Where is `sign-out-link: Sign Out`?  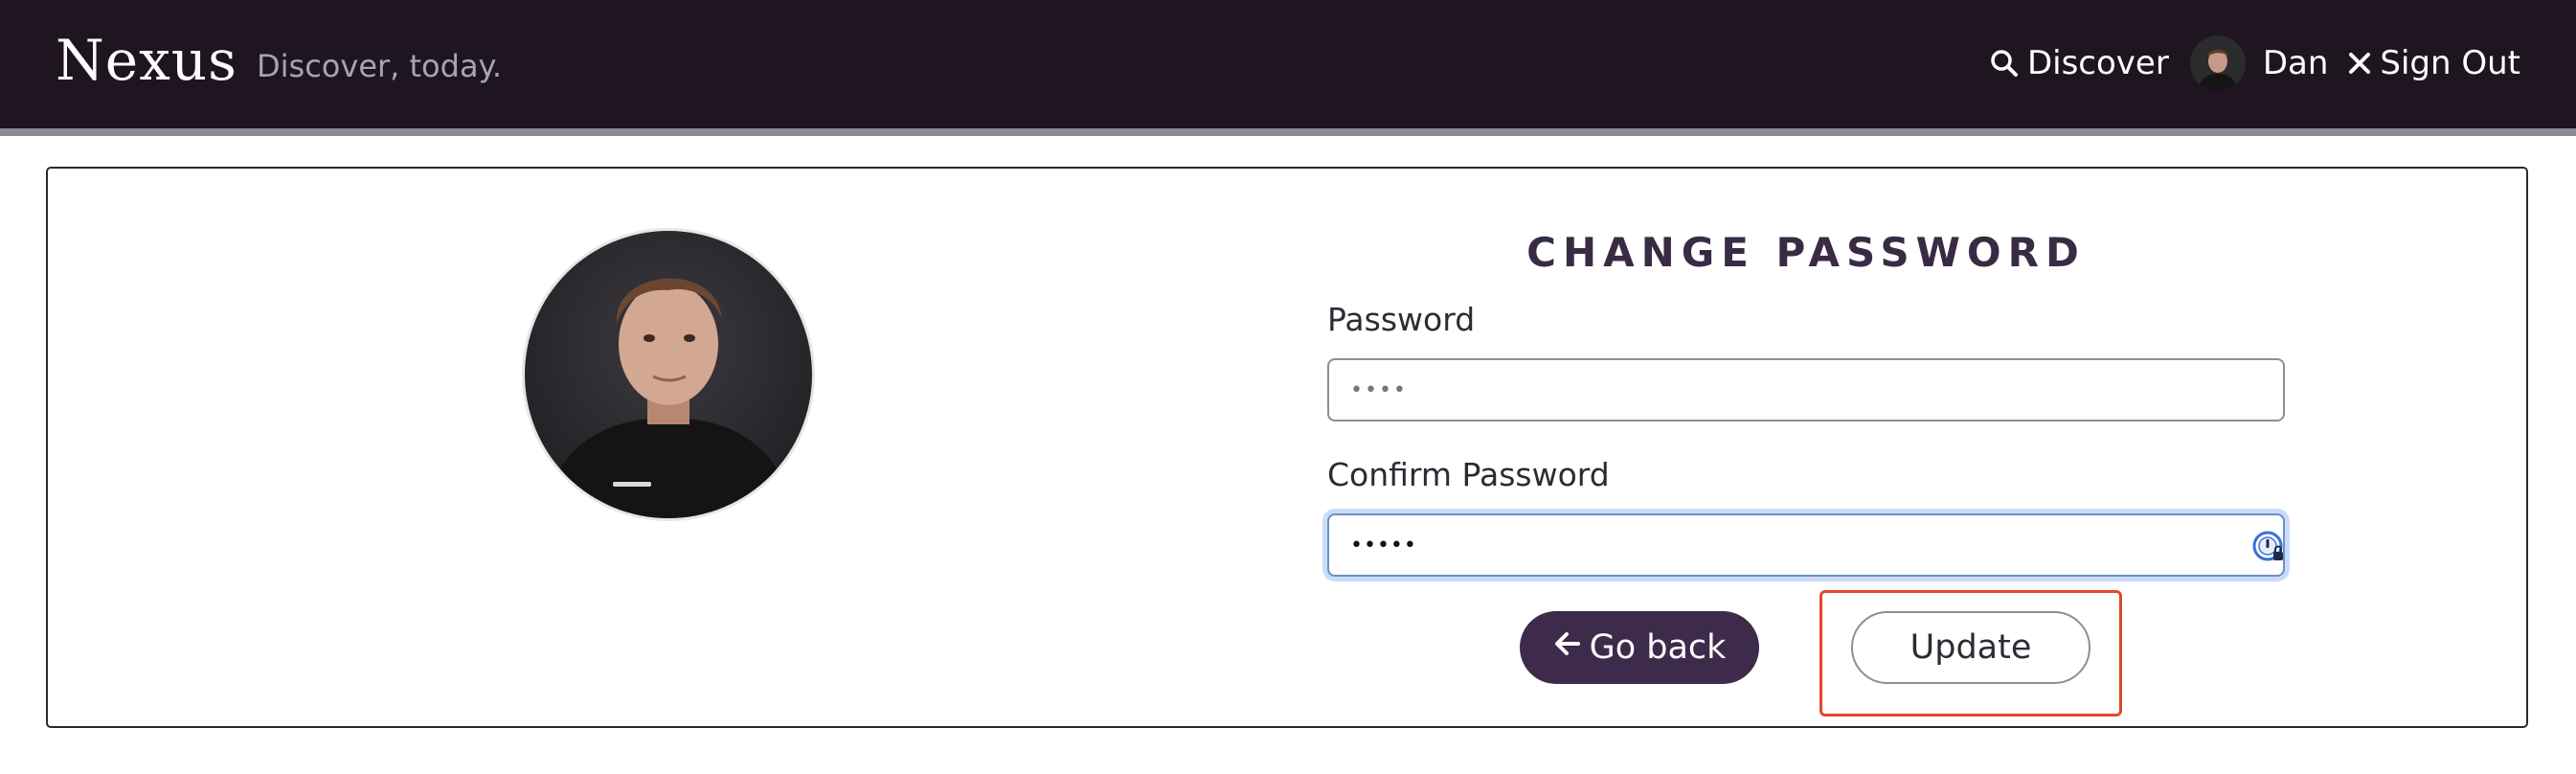
sign-out-link: Sign Out is located at coordinates (2433, 63).